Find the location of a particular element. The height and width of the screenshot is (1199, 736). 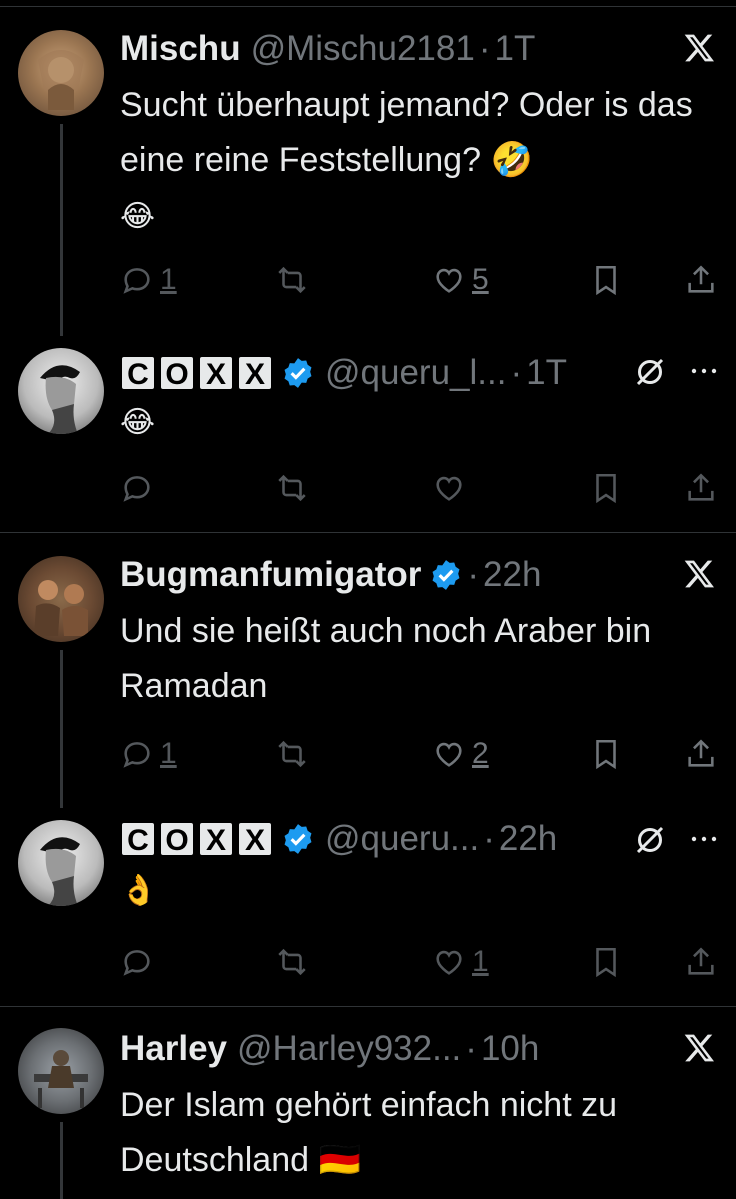

tweet-header: Mischu @Mischu2181 · 1T is located at coordinates (327, 49).